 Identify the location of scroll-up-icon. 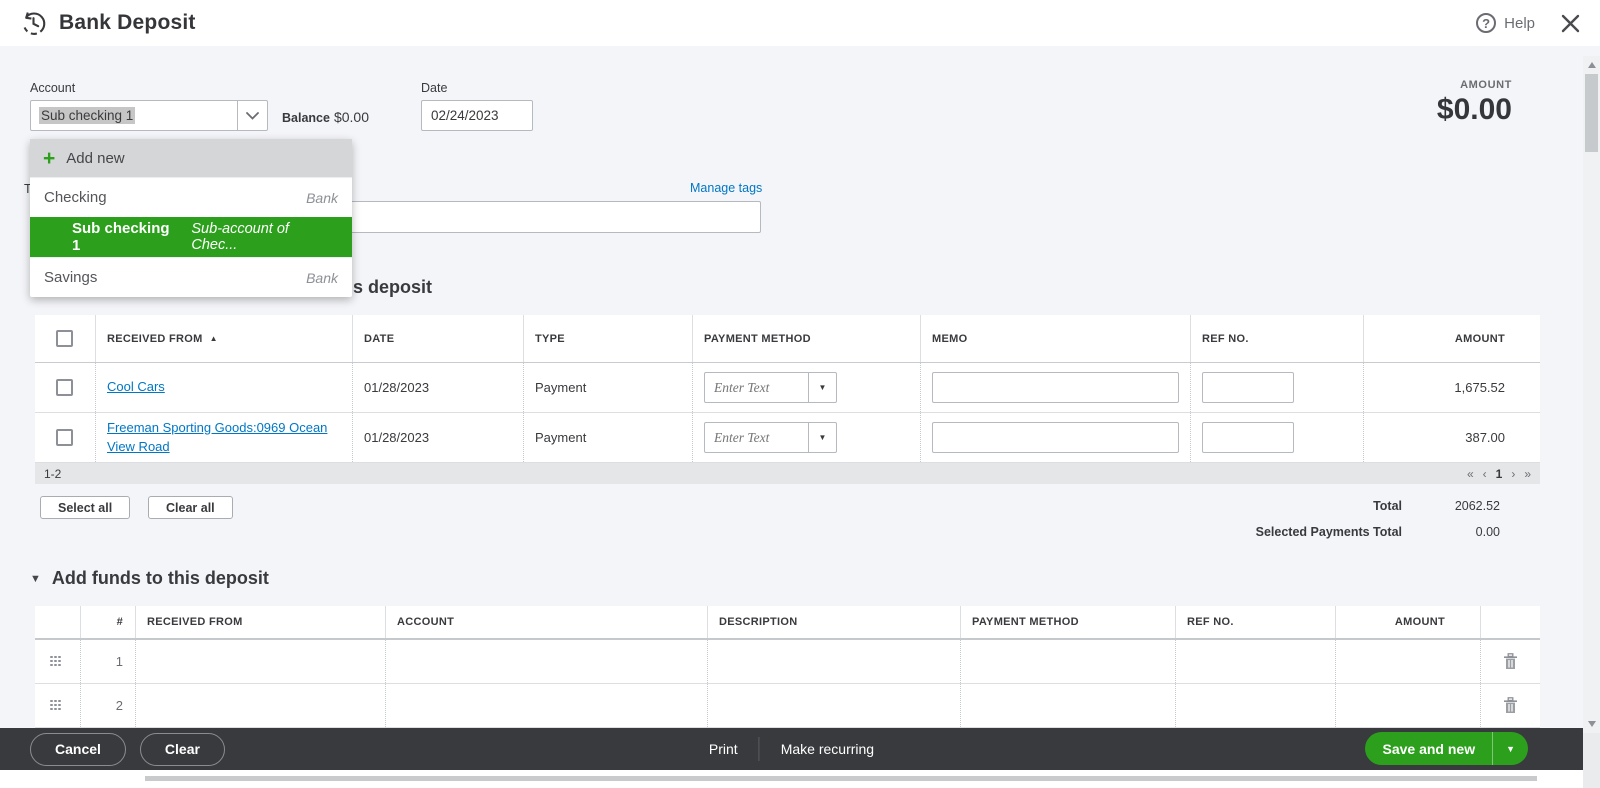
(1591, 65).